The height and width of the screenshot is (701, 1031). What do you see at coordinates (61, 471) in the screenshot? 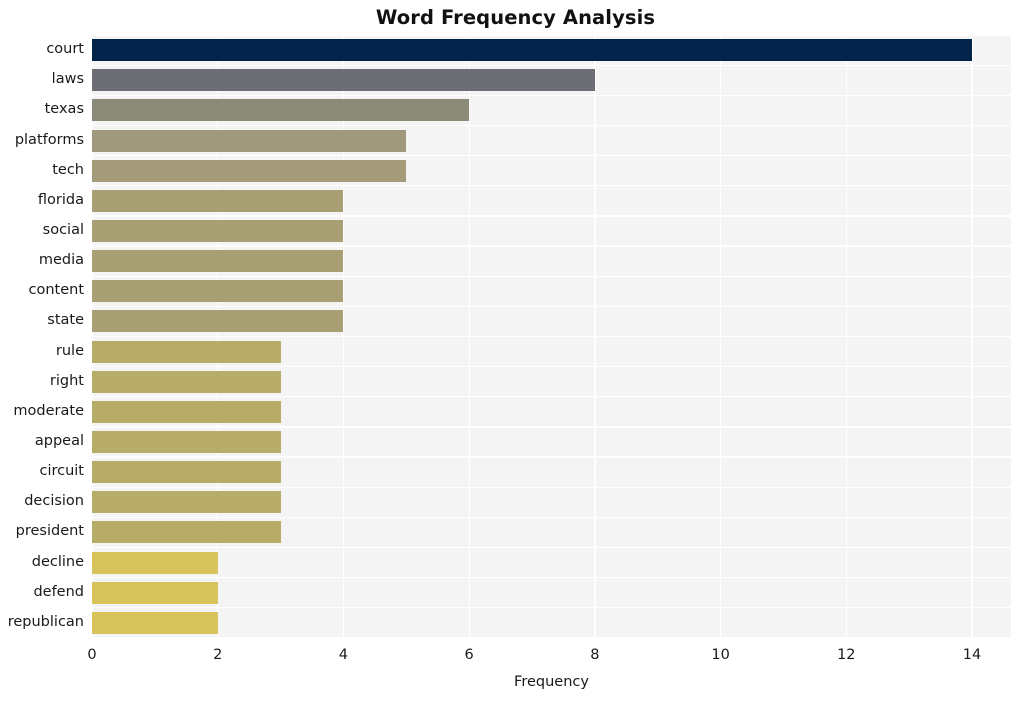
I see `y-tick-label-circuit: circuit` at bounding box center [61, 471].